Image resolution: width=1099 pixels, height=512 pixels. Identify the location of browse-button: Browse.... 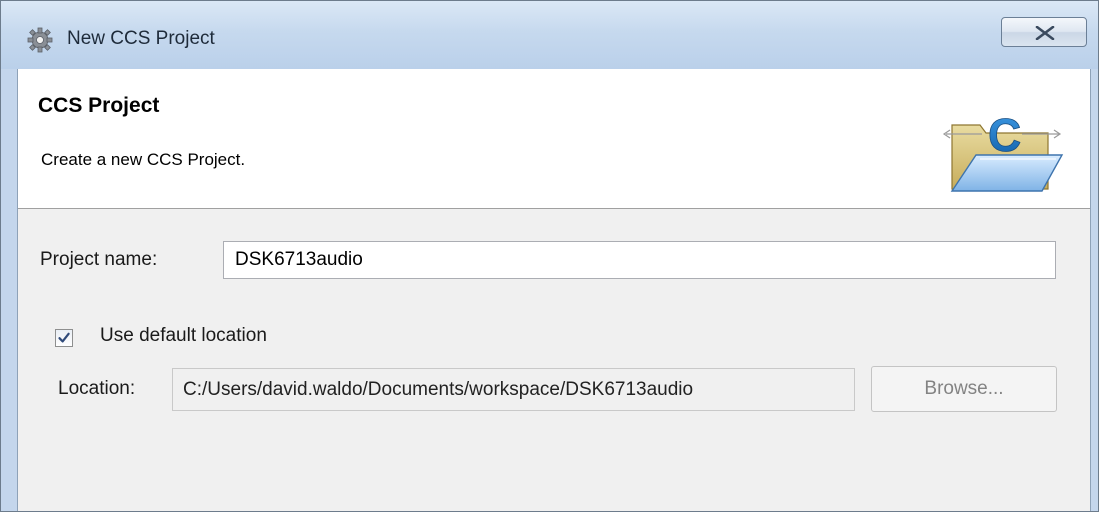
(964, 389).